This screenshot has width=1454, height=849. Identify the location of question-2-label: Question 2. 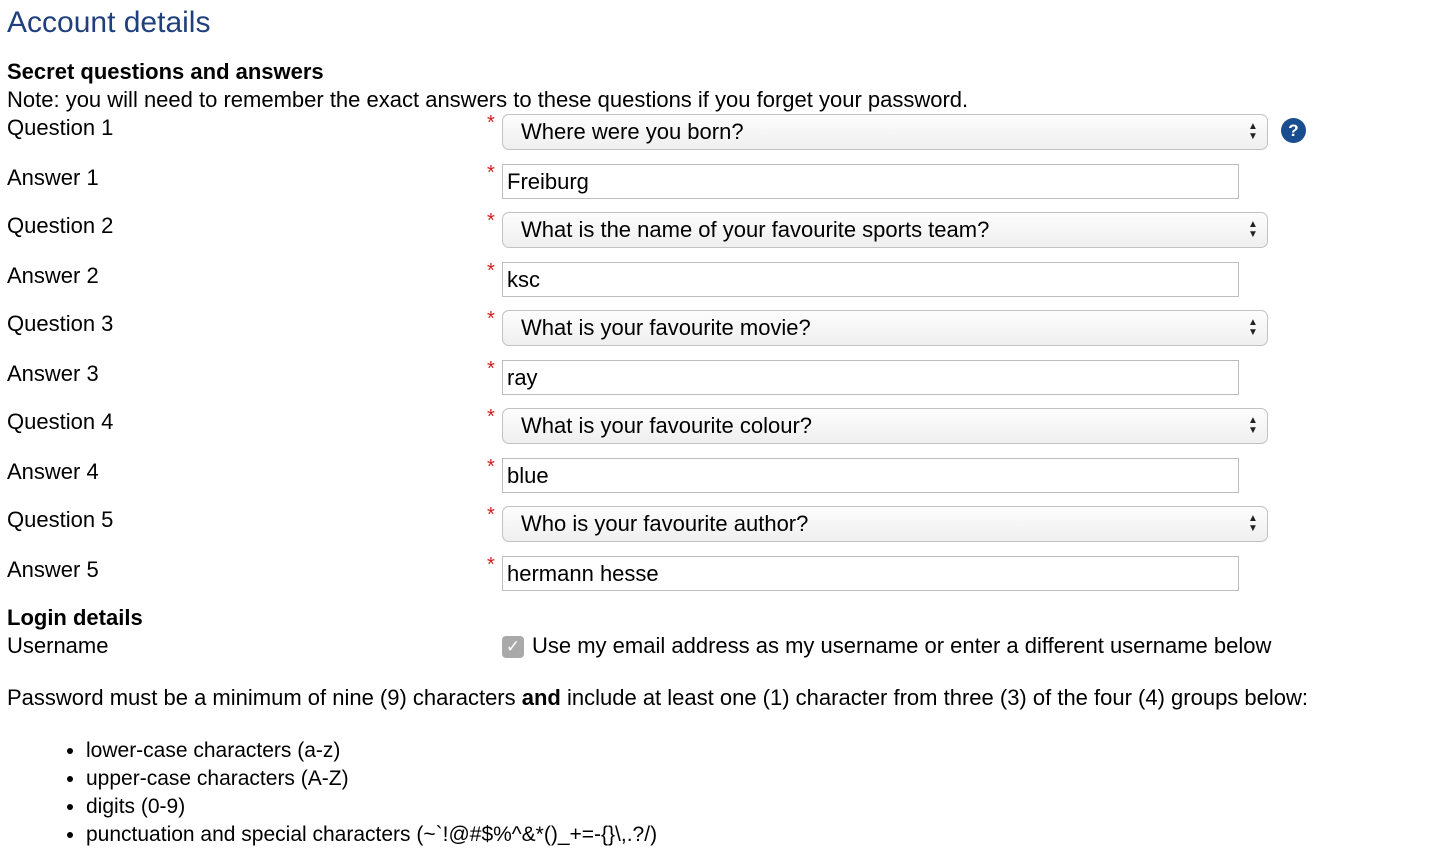
(60, 225).